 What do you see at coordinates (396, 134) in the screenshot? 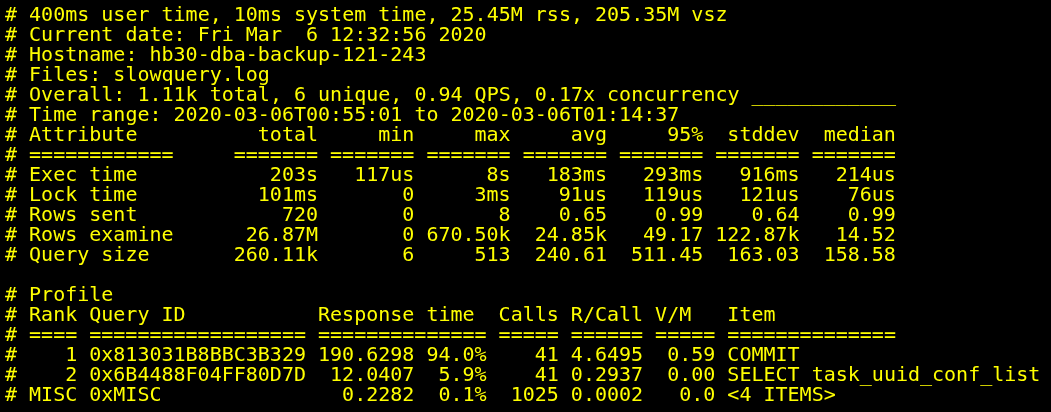
I see `column-header: min` at bounding box center [396, 134].